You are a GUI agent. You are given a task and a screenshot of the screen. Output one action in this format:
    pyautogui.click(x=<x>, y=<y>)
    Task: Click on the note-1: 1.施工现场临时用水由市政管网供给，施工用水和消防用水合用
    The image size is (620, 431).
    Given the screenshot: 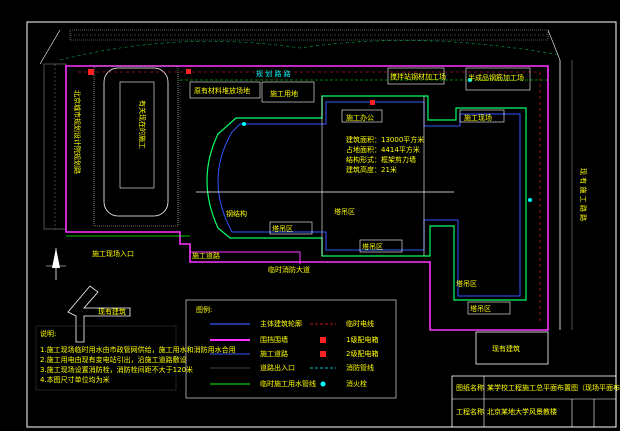 What is the action you would take?
    pyautogui.click(x=138, y=349)
    